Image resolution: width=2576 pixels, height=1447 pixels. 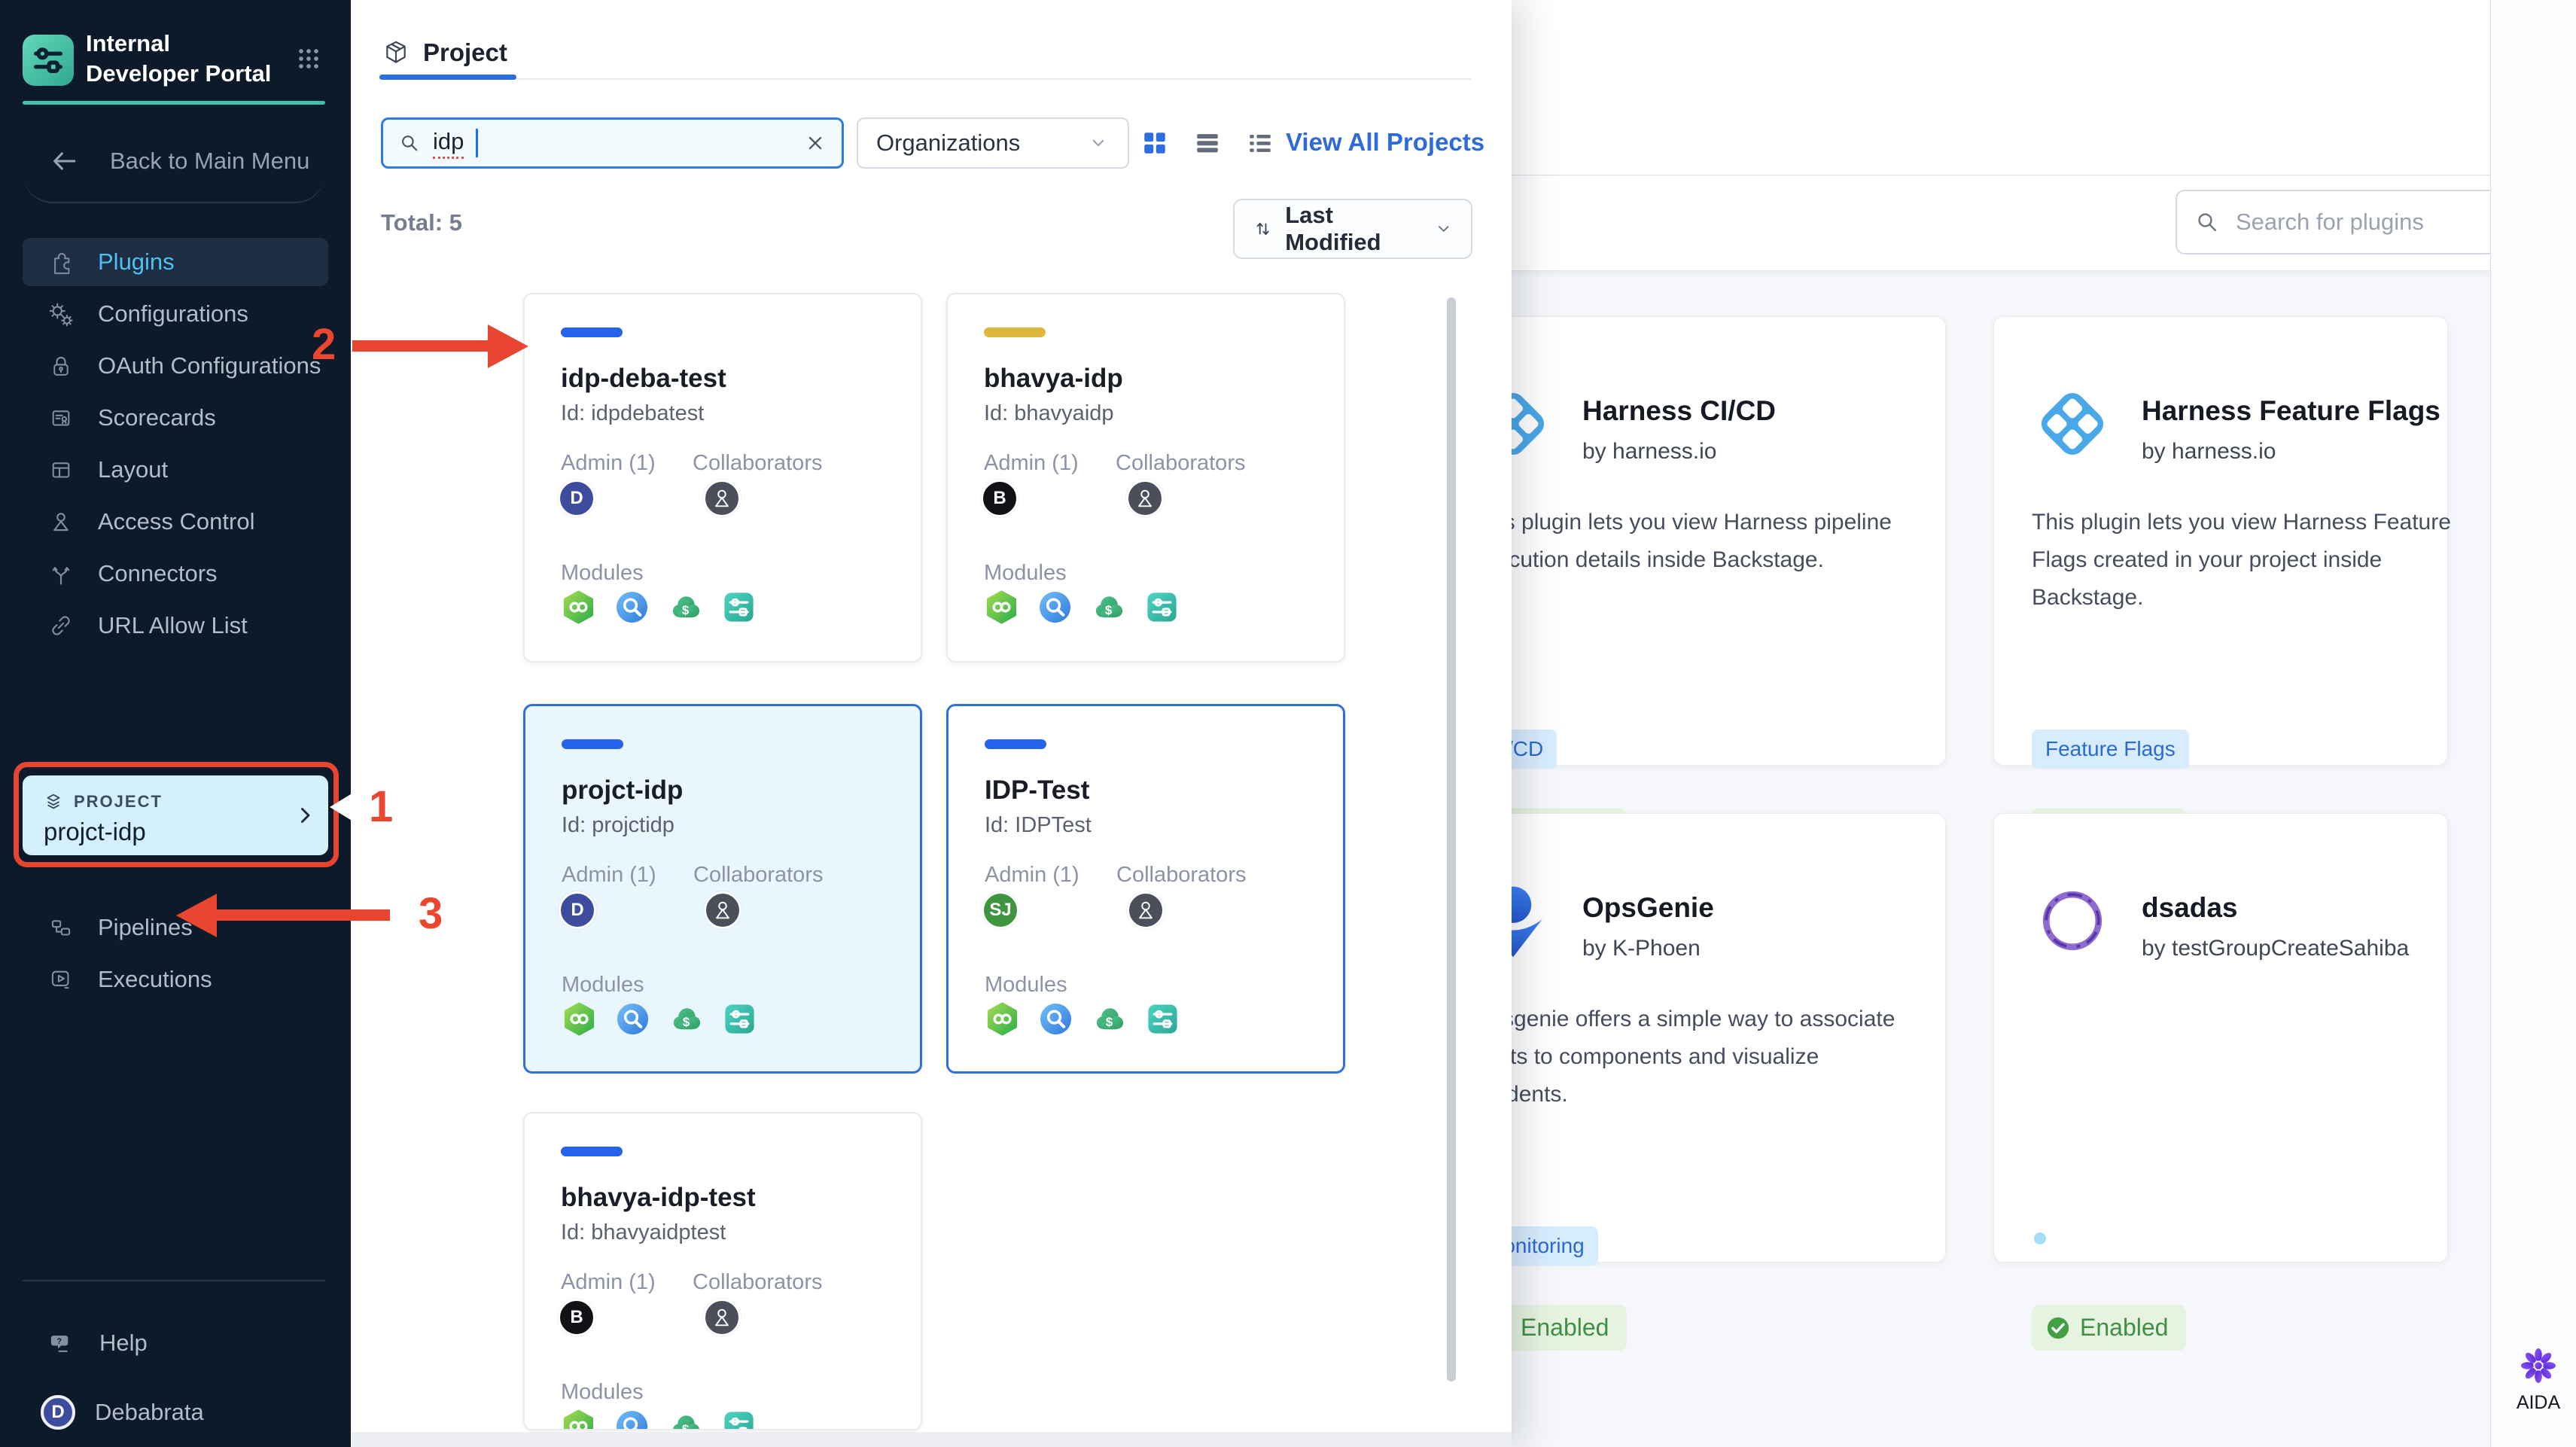 What do you see at coordinates (176, 574) in the screenshot?
I see `sidebar-item-connectors: Connectors` at bounding box center [176, 574].